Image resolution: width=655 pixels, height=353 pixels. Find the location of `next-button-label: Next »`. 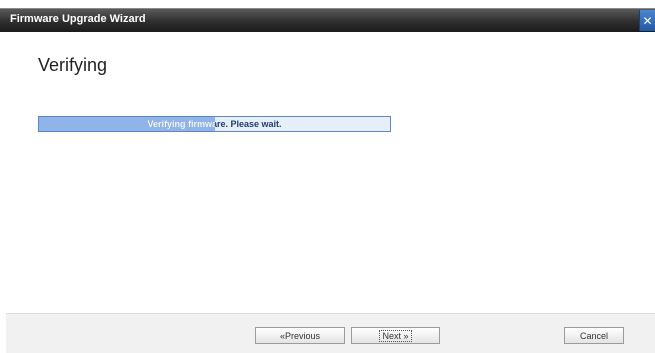

next-button-label: Next » is located at coordinates (395, 335).